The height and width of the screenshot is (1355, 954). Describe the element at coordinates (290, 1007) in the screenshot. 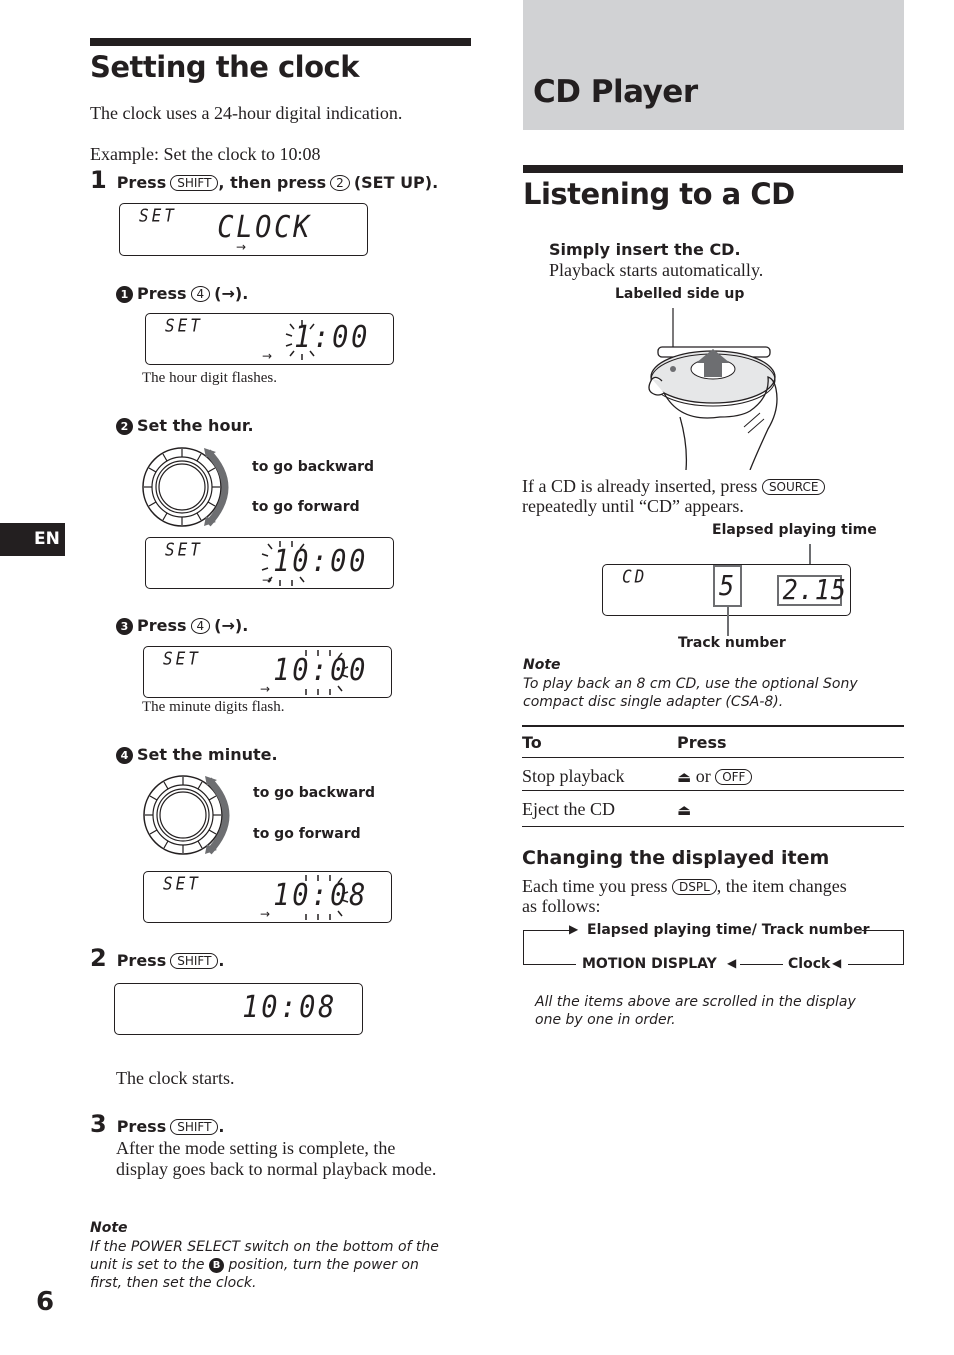

I see `lcd-big-text: 10:08` at that location.